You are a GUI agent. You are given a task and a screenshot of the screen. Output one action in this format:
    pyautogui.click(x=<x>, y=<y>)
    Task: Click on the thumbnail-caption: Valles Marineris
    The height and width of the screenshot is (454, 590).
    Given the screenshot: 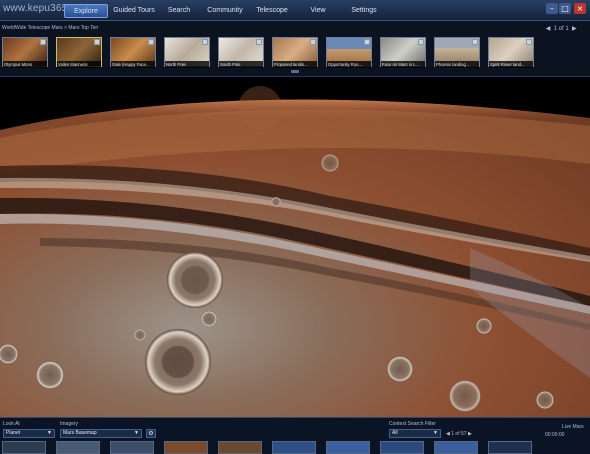 What is the action you would take?
    pyautogui.click(x=79, y=64)
    